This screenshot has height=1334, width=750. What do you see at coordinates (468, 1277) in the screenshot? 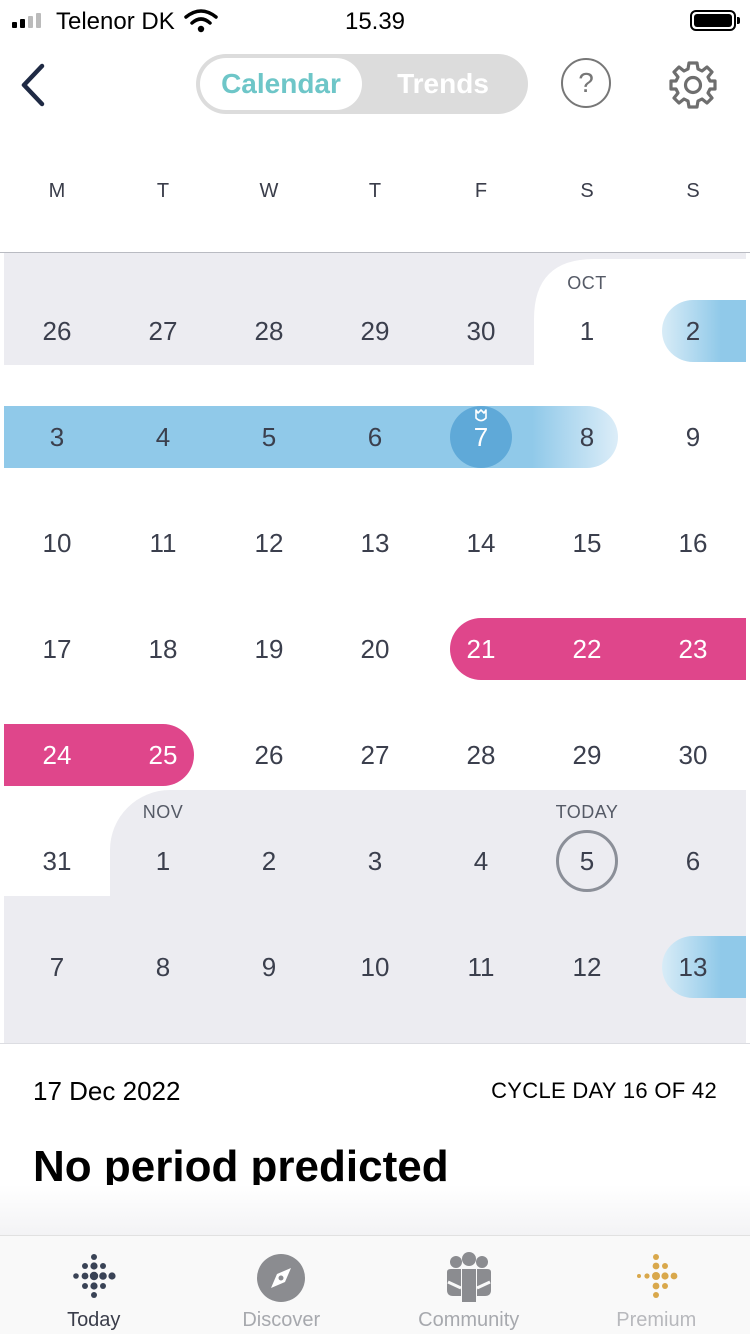
I see `community-icon` at bounding box center [468, 1277].